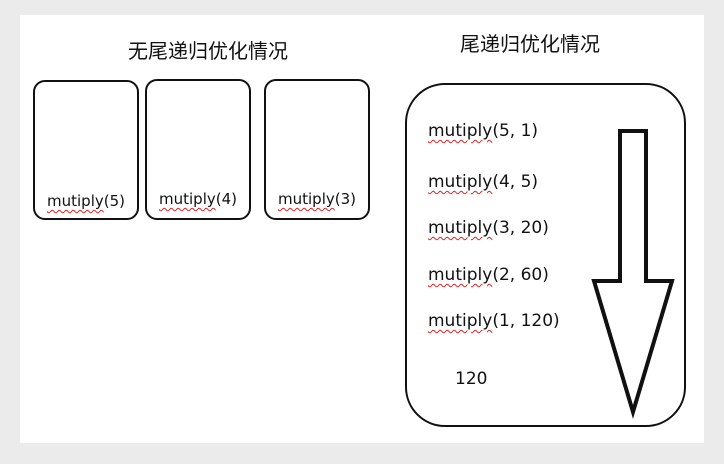 The height and width of the screenshot is (464, 724). Describe the element at coordinates (226, 199) in the screenshot. I see `function-args: (4)` at that location.